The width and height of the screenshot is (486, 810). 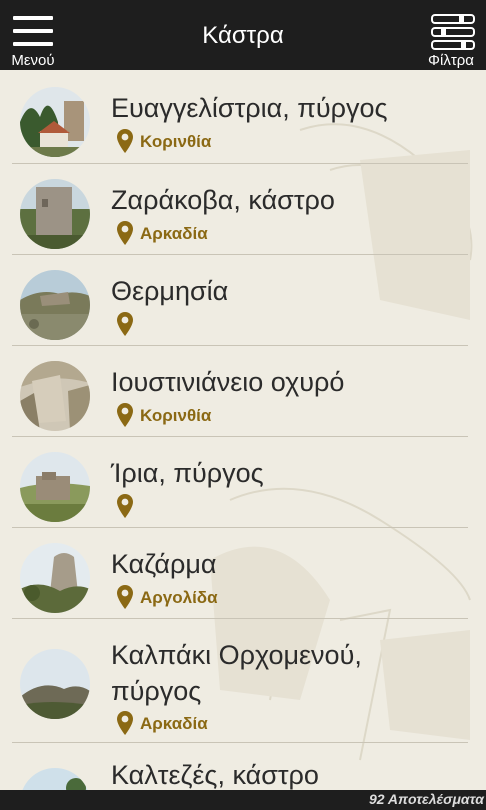 I want to click on item-title: Ευαγγελίστρια, πύργος, so click(x=249, y=108).